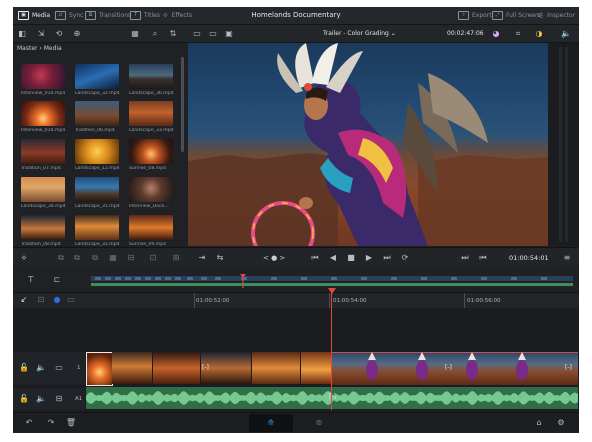 This screenshot has height=442, width=592. What do you see at coordinates (71, 300) in the screenshot?
I see `flag-icon: ▭` at bounding box center [71, 300].